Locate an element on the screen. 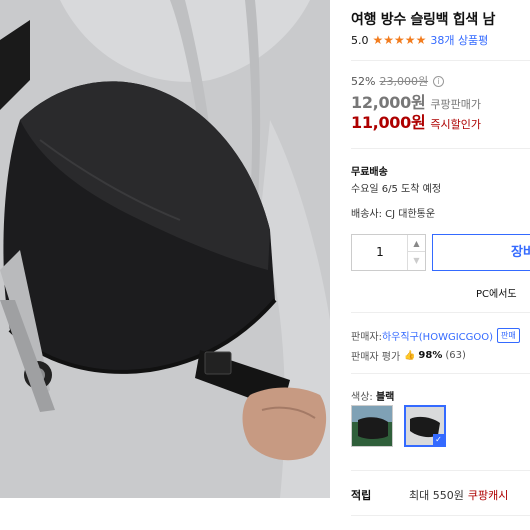  pc-only-notice: PC에서도 is located at coordinates (496, 294).